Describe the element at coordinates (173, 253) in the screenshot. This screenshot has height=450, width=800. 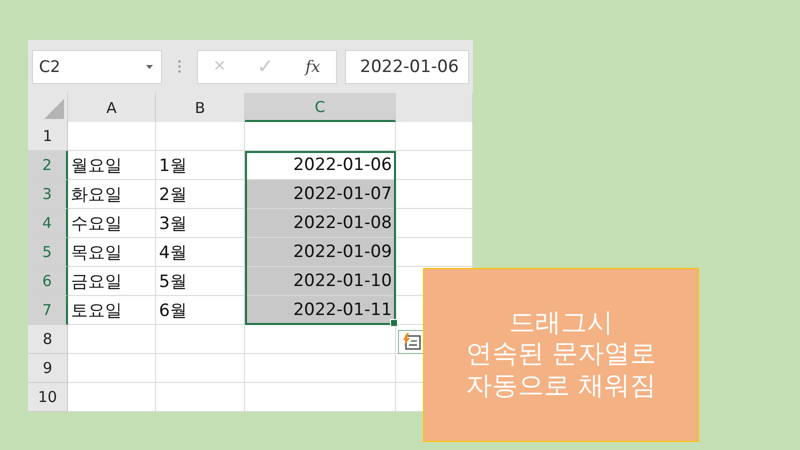
I see `cell-text: 4월` at that location.